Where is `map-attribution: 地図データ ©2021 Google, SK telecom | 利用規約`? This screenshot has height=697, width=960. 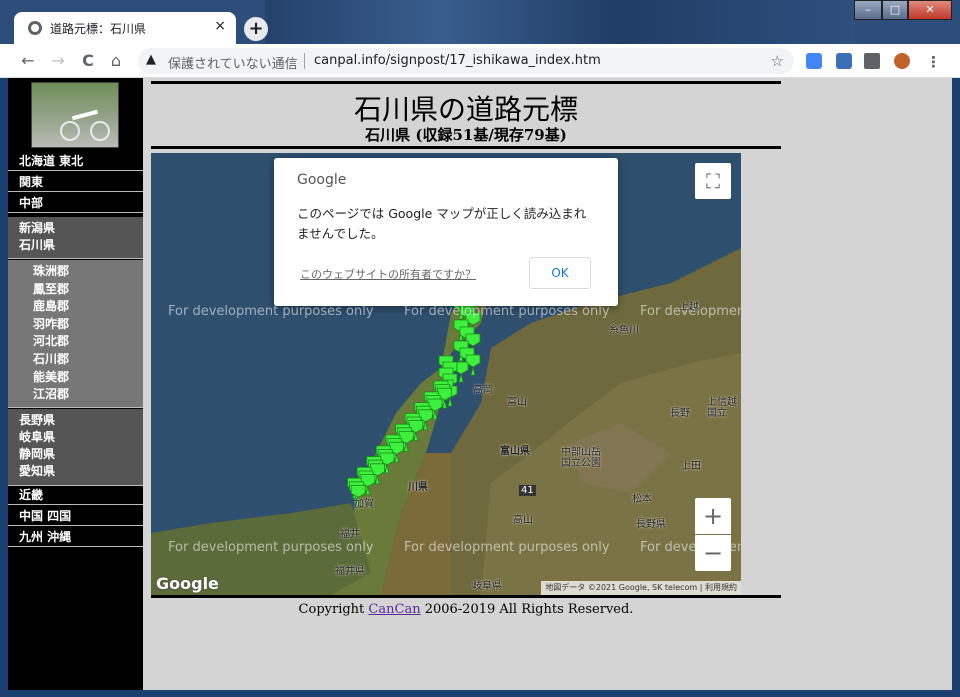 map-attribution: 地図データ ©2021 Google, SK telecom | 利用規約 is located at coordinates (641, 588).